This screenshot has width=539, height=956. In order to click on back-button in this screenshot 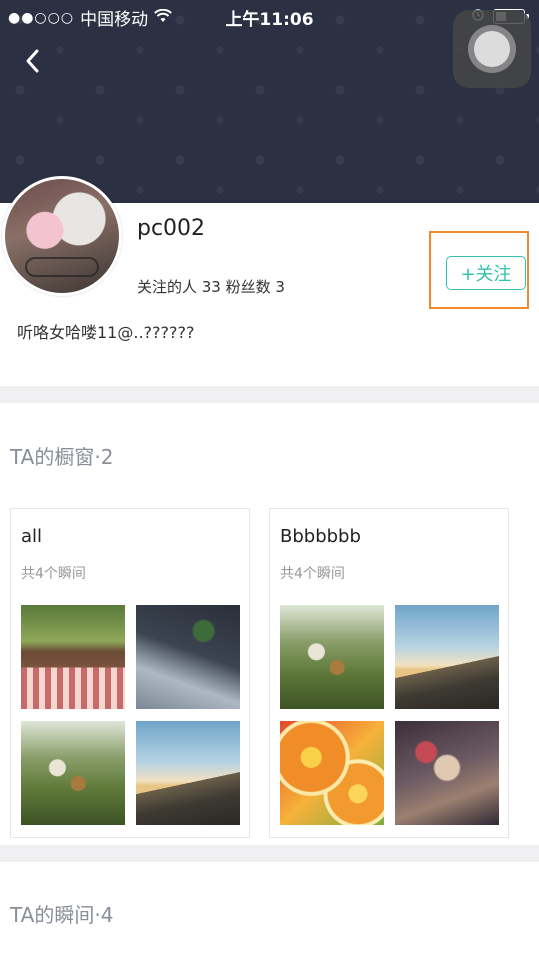, I will do `click(33, 61)`.